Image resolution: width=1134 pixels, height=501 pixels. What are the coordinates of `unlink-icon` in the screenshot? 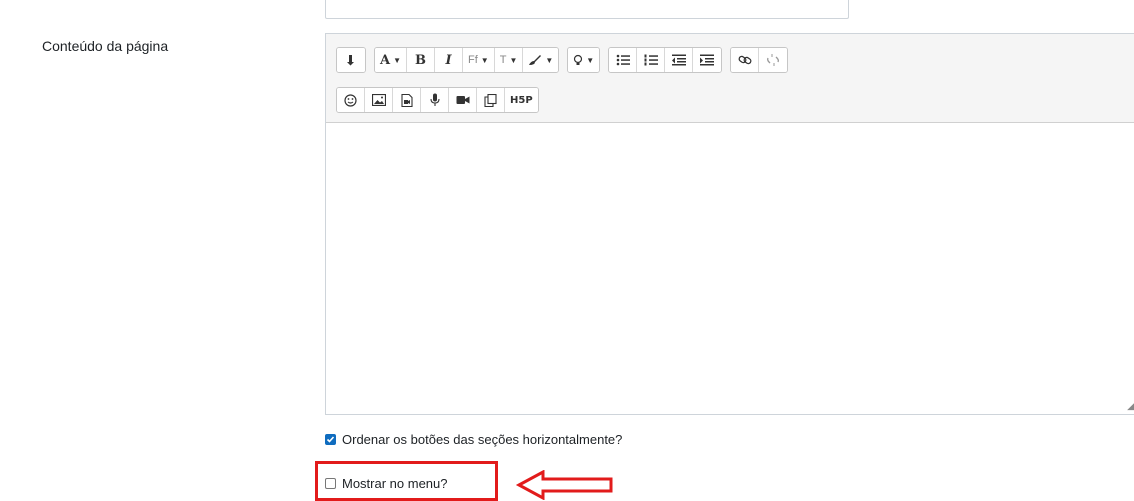 It's located at (773, 60).